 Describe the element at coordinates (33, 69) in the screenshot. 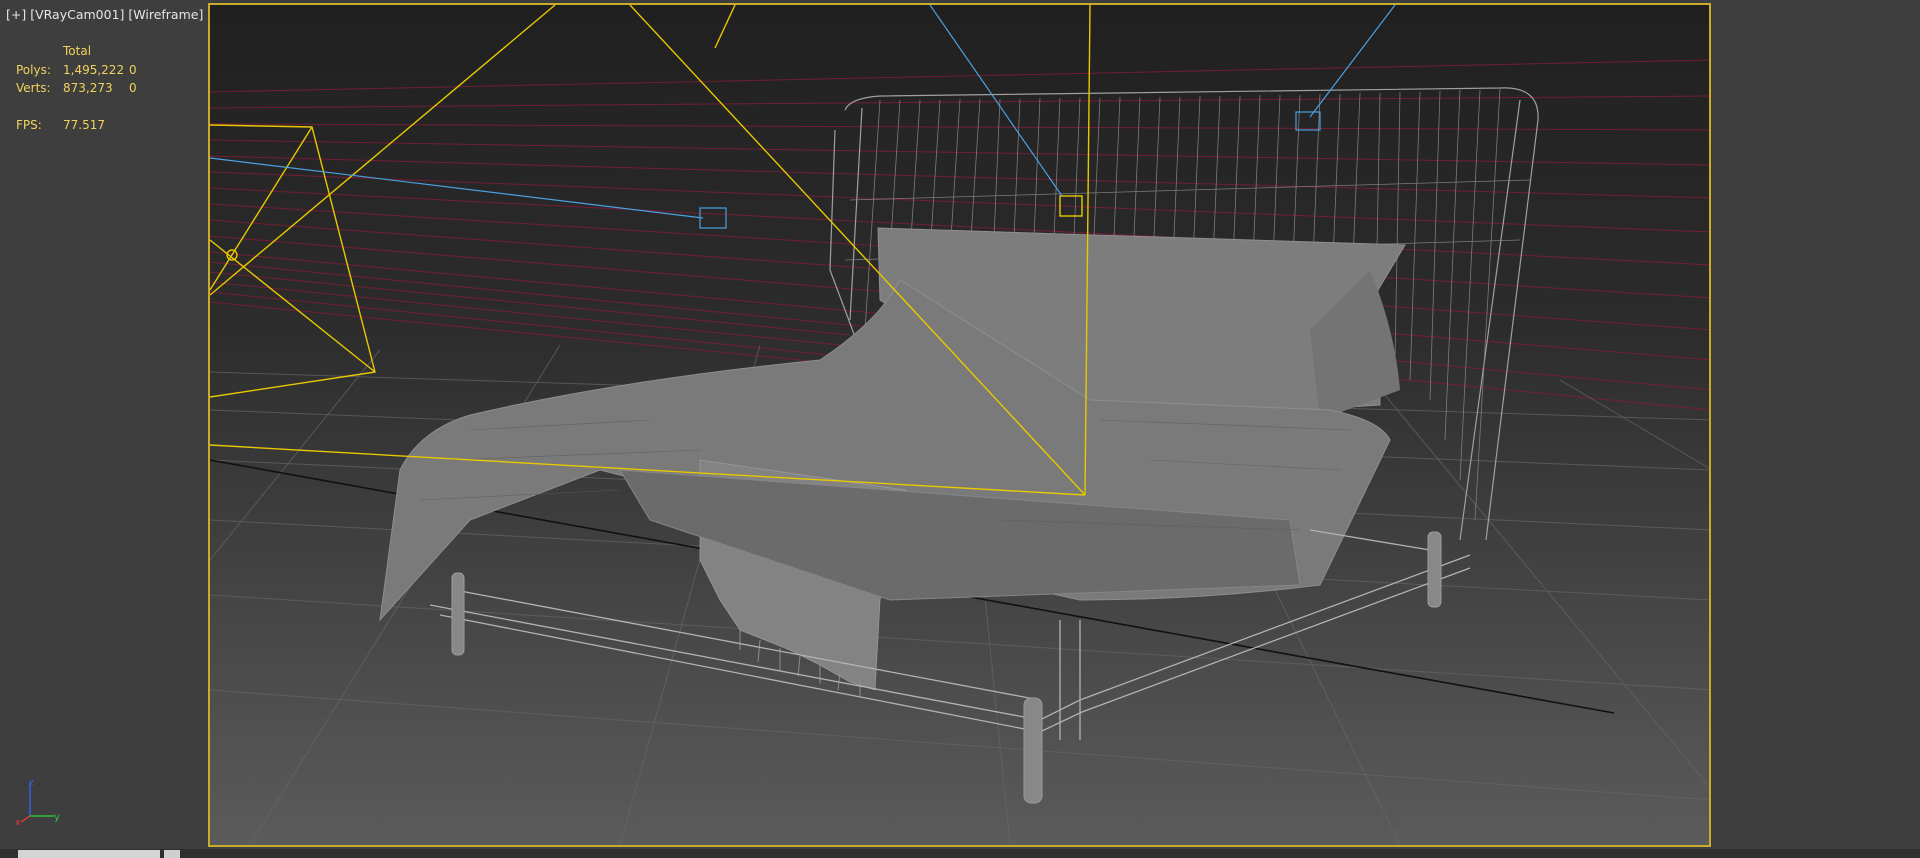

I see `polys-label: Polys:` at that location.